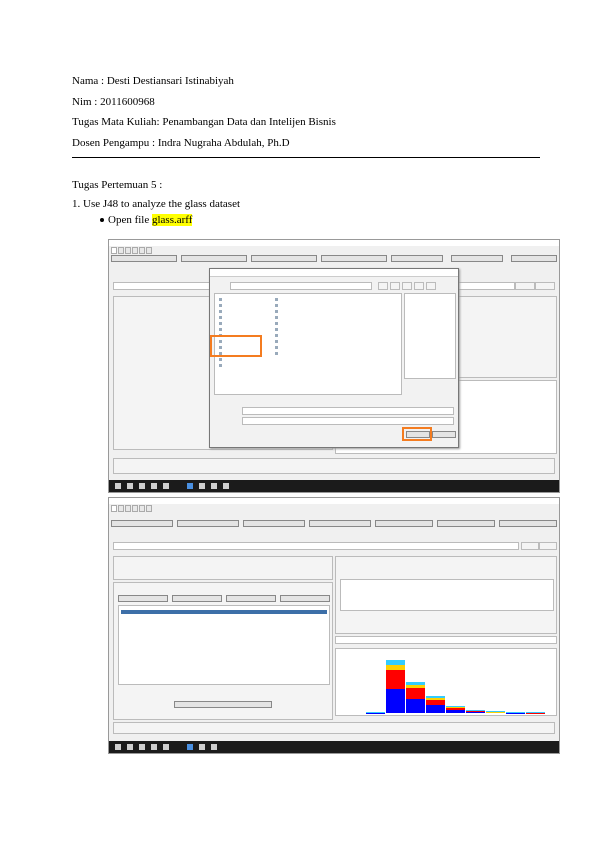 The height and width of the screenshot is (842, 595). I want to click on up-folder-icon, so click(383, 286).